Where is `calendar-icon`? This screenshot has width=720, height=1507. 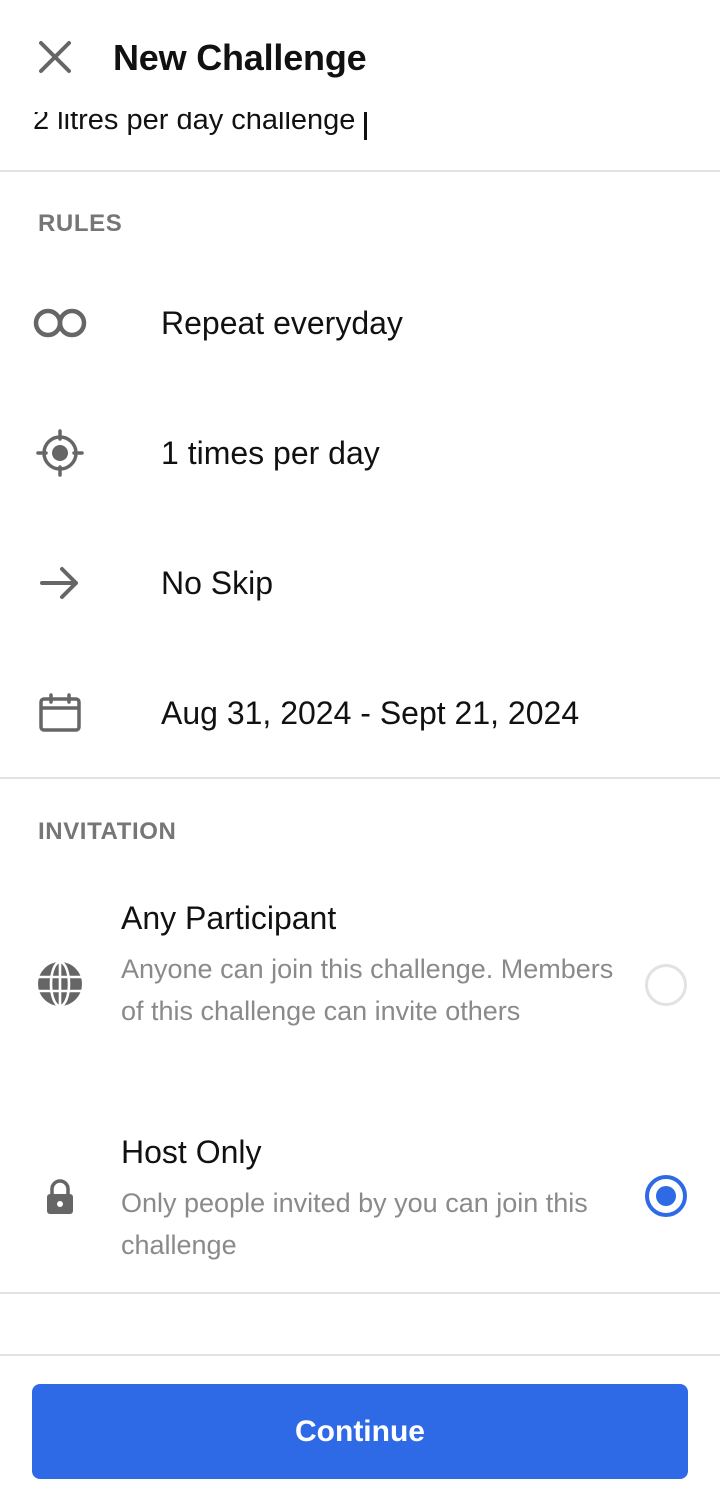
calendar-icon is located at coordinates (60, 713).